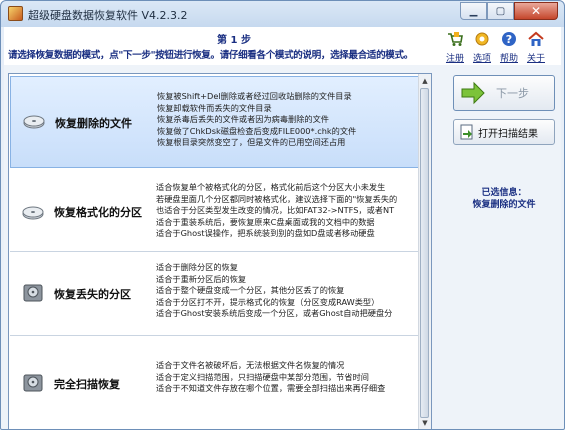  I want to click on open-results-icon, so click(466, 132).